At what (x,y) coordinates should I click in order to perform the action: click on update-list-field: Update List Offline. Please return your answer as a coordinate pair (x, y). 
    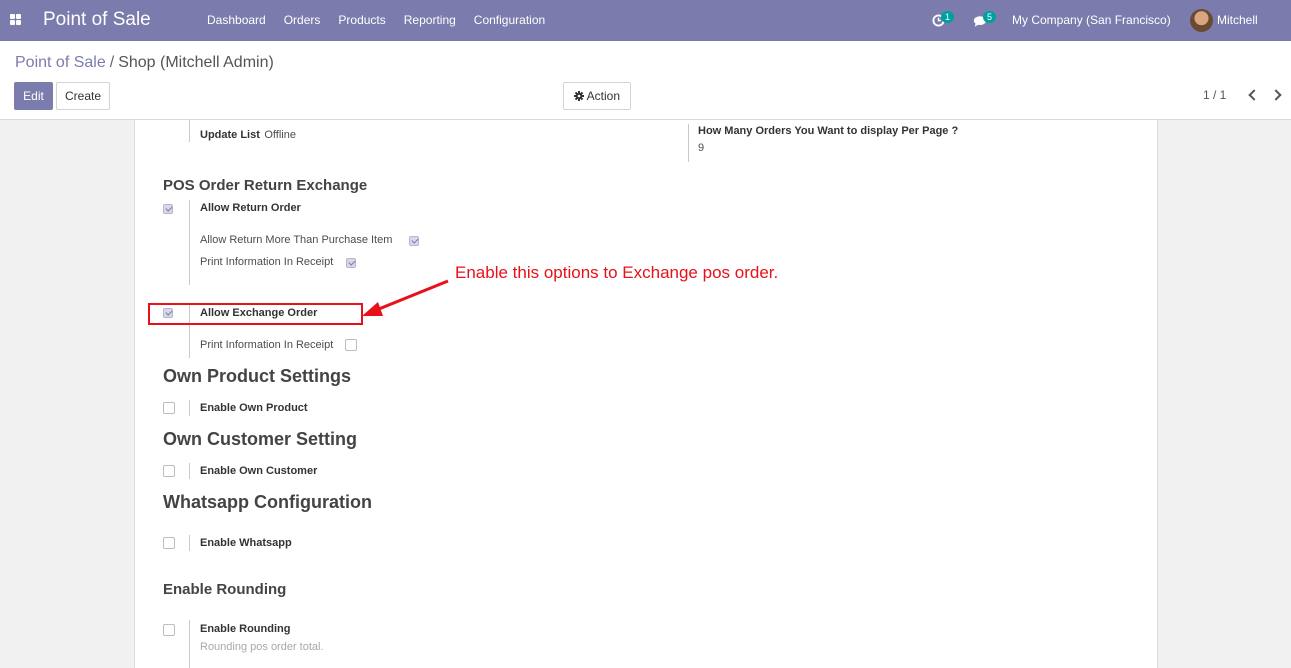
    Looking at the image, I should click on (248, 134).